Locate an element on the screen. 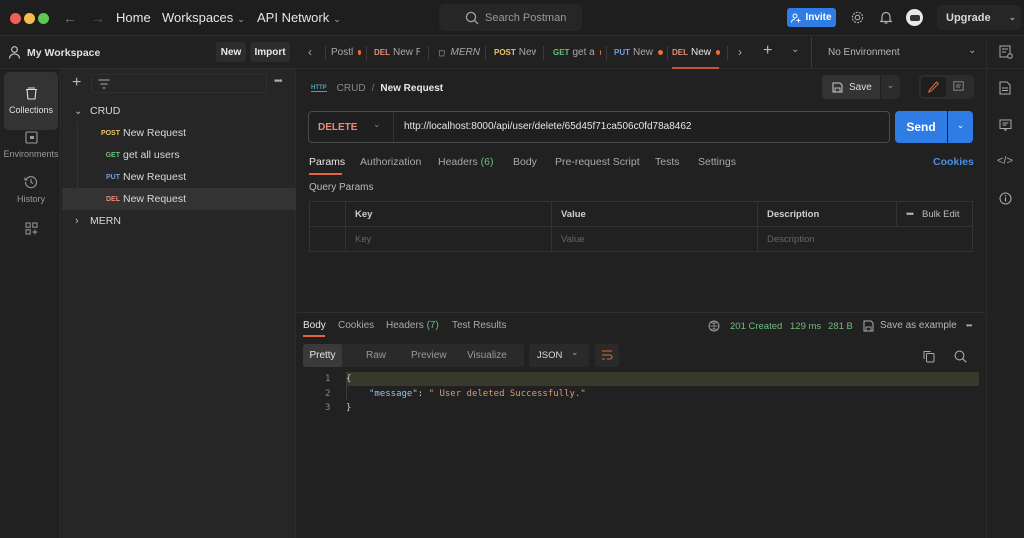 The height and width of the screenshot is (538, 1024). request-item: POST New Request is located at coordinates (179, 133).